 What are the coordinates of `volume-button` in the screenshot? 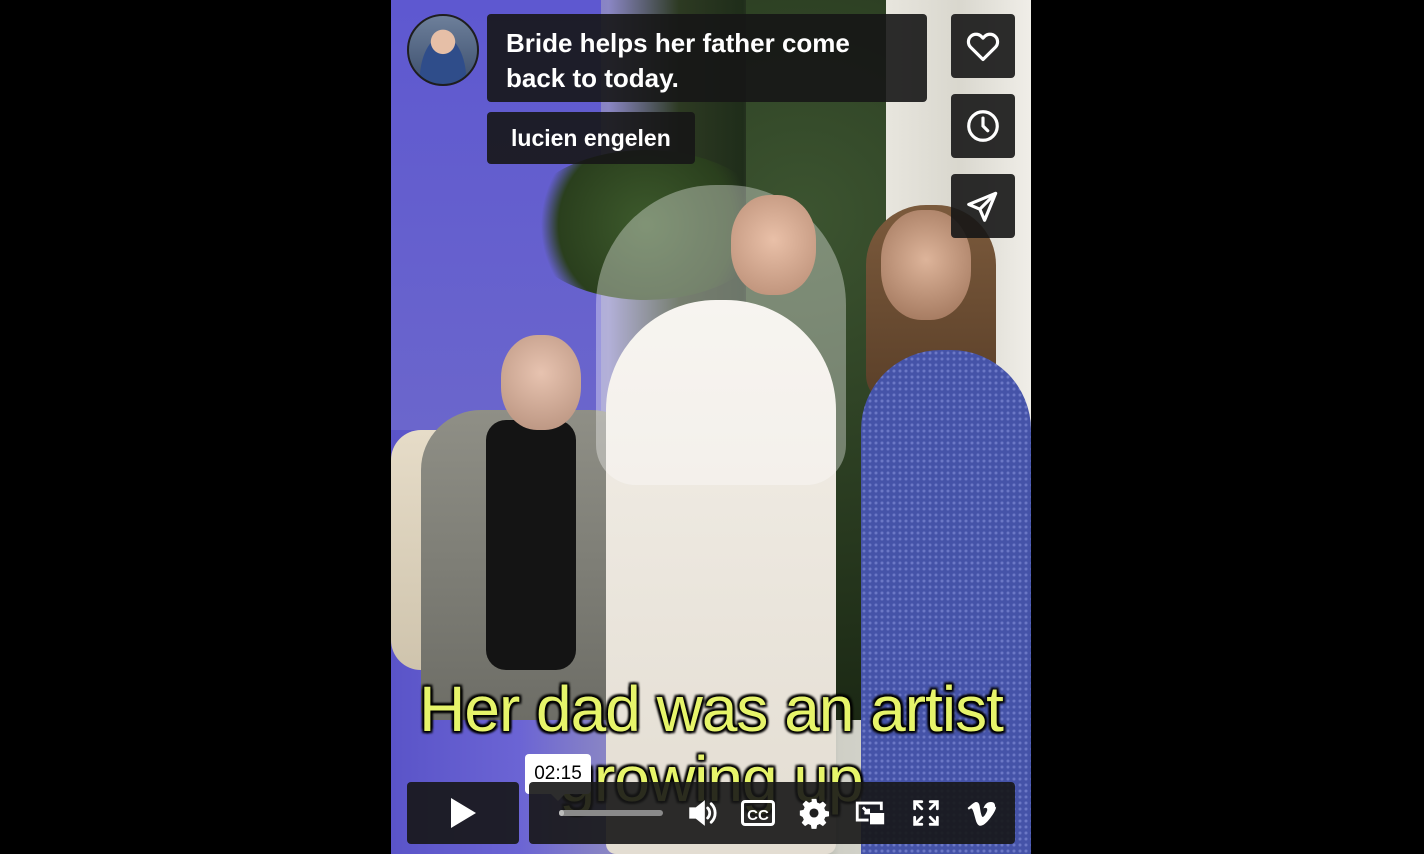 It's located at (702, 813).